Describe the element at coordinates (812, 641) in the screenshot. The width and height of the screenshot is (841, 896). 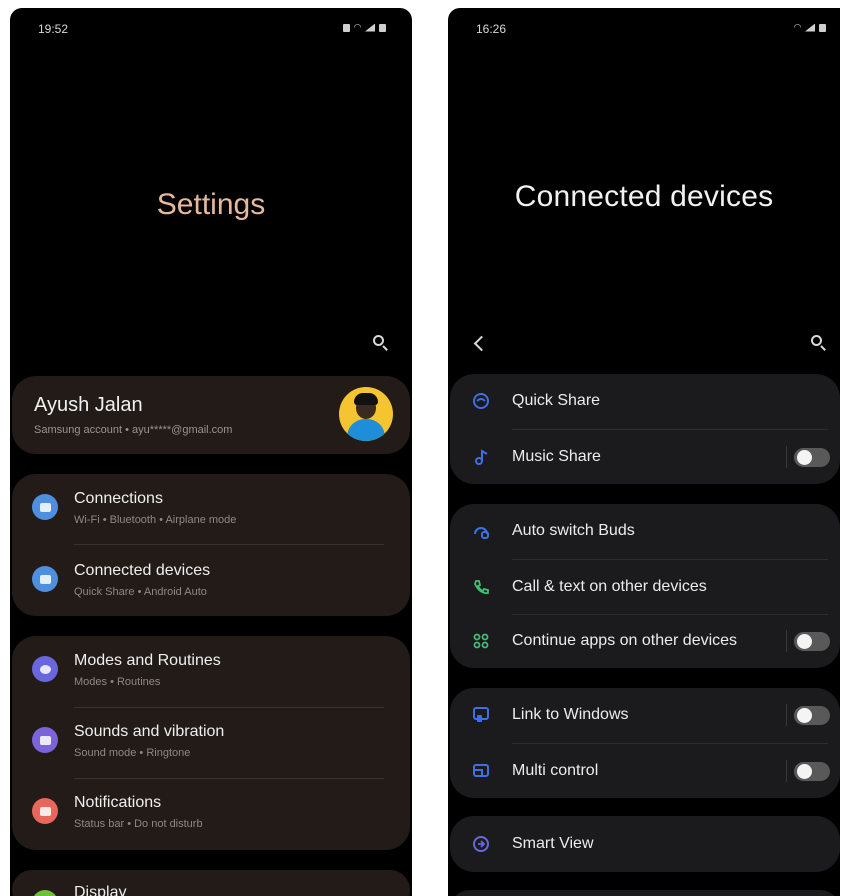
I see `continue-apps-toggle` at that location.